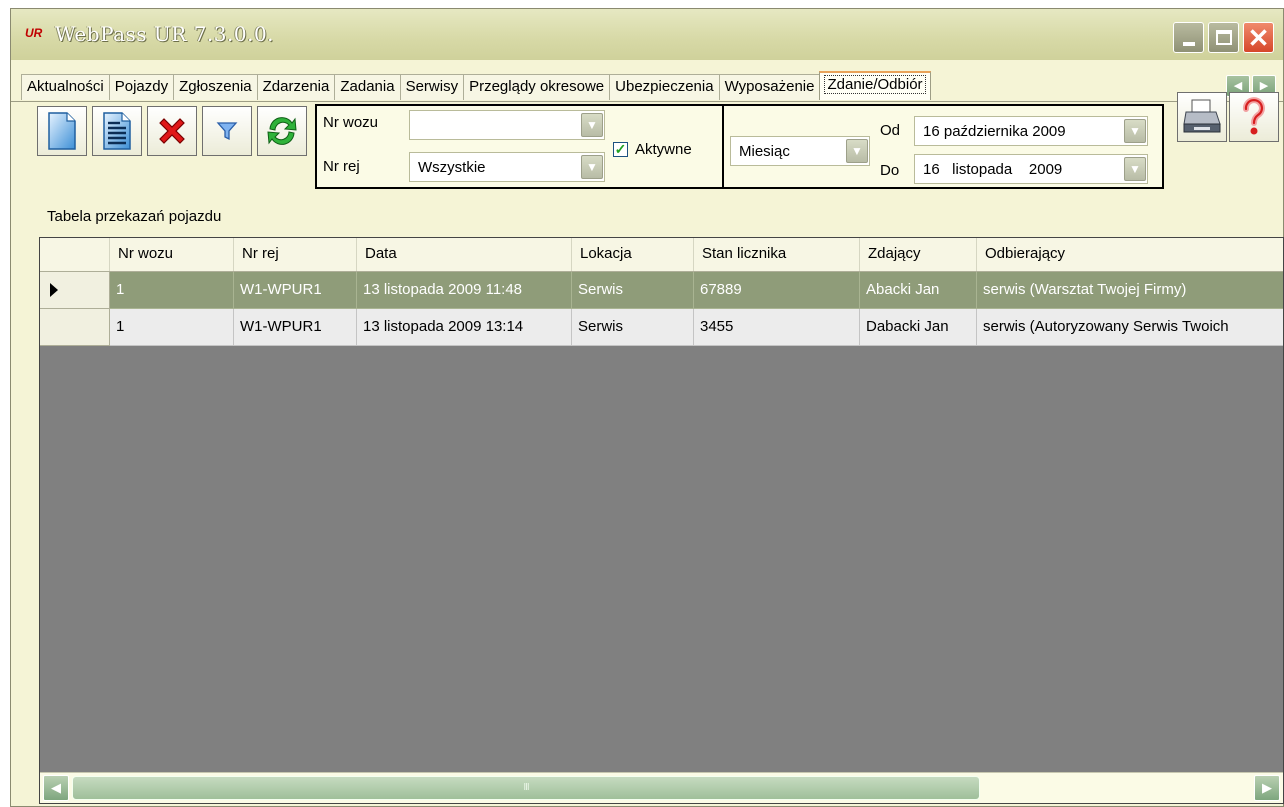  I want to click on to-date-value: 16 listopada 2009, so click(993, 169).